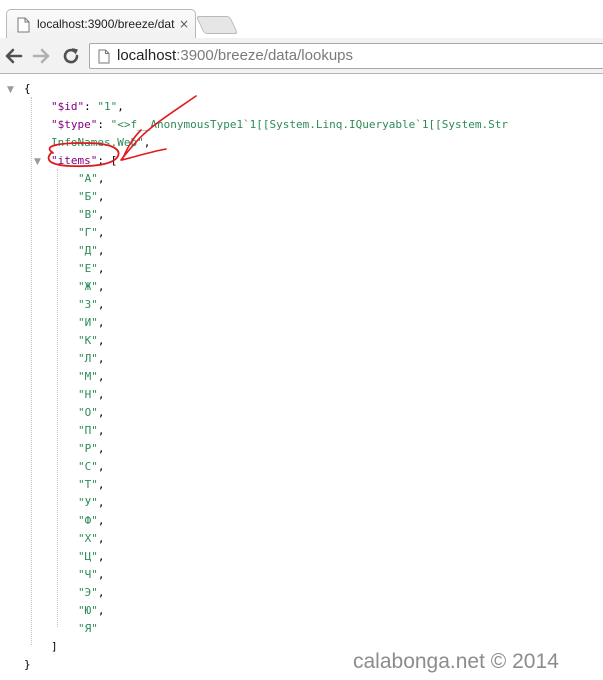 This screenshot has width=603, height=680. What do you see at coordinates (71, 56) in the screenshot?
I see `reload-icon` at bounding box center [71, 56].